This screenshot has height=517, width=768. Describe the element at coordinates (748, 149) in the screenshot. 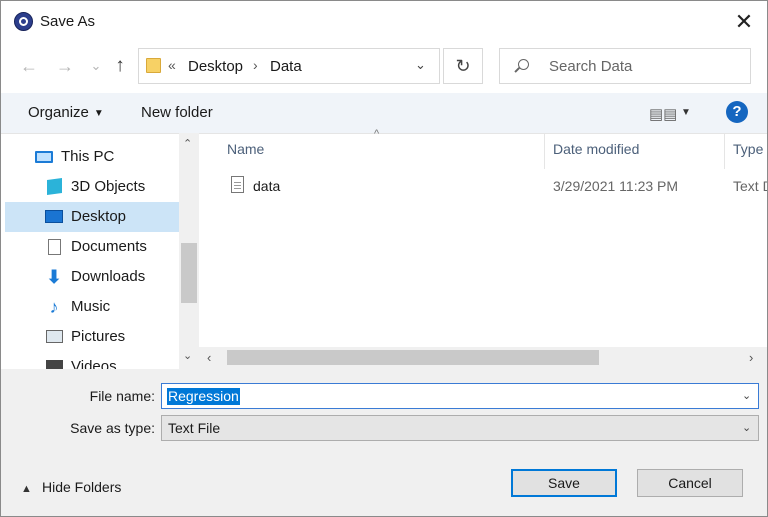

I see `column-header-type: Type` at that location.